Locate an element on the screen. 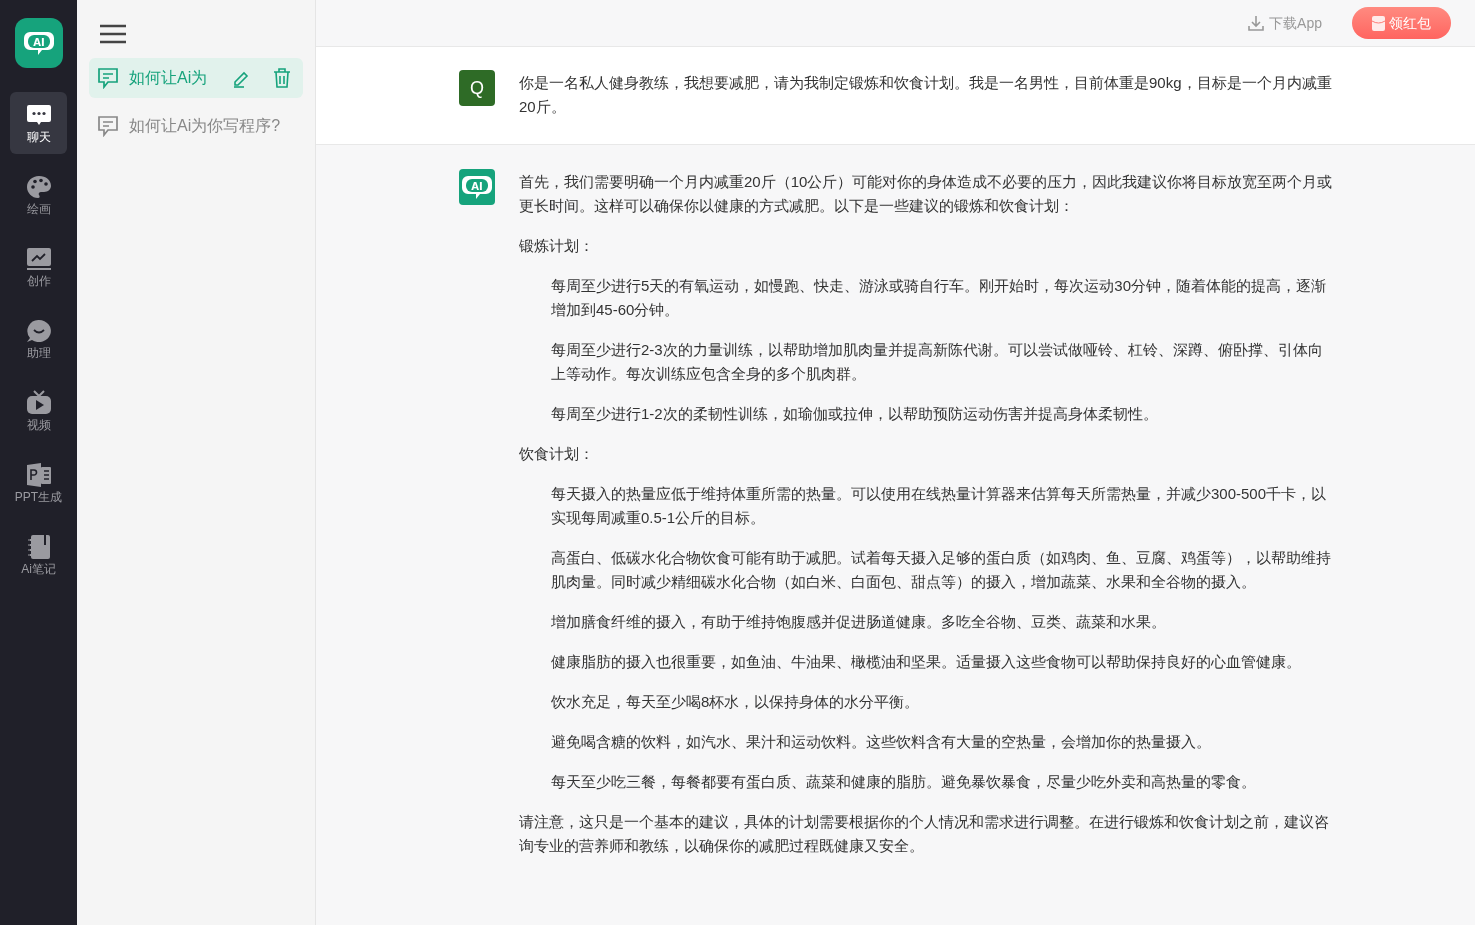 This screenshot has height=925, width=1475. nav-item: 绘画 is located at coordinates (38, 195).